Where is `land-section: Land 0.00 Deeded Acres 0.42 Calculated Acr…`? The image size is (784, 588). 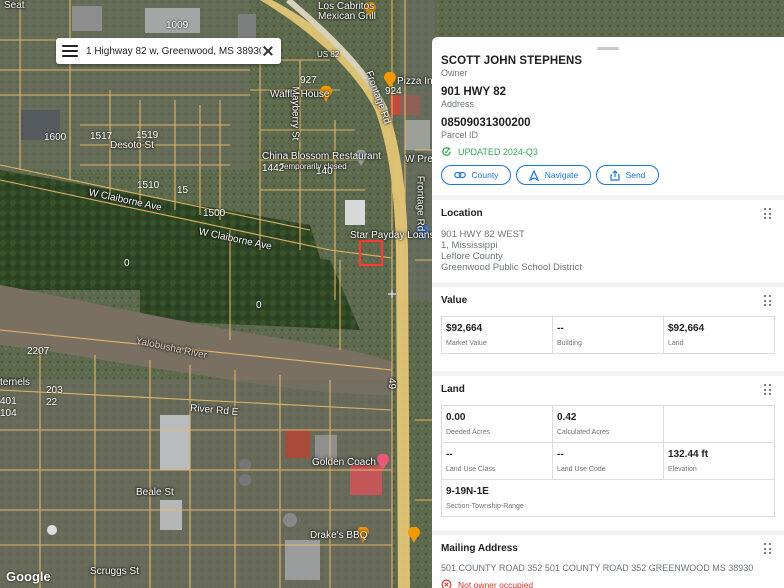
land-section: Land 0.00 Deeded Acres 0.42 Calculated Acr… is located at coordinates (608, 453).